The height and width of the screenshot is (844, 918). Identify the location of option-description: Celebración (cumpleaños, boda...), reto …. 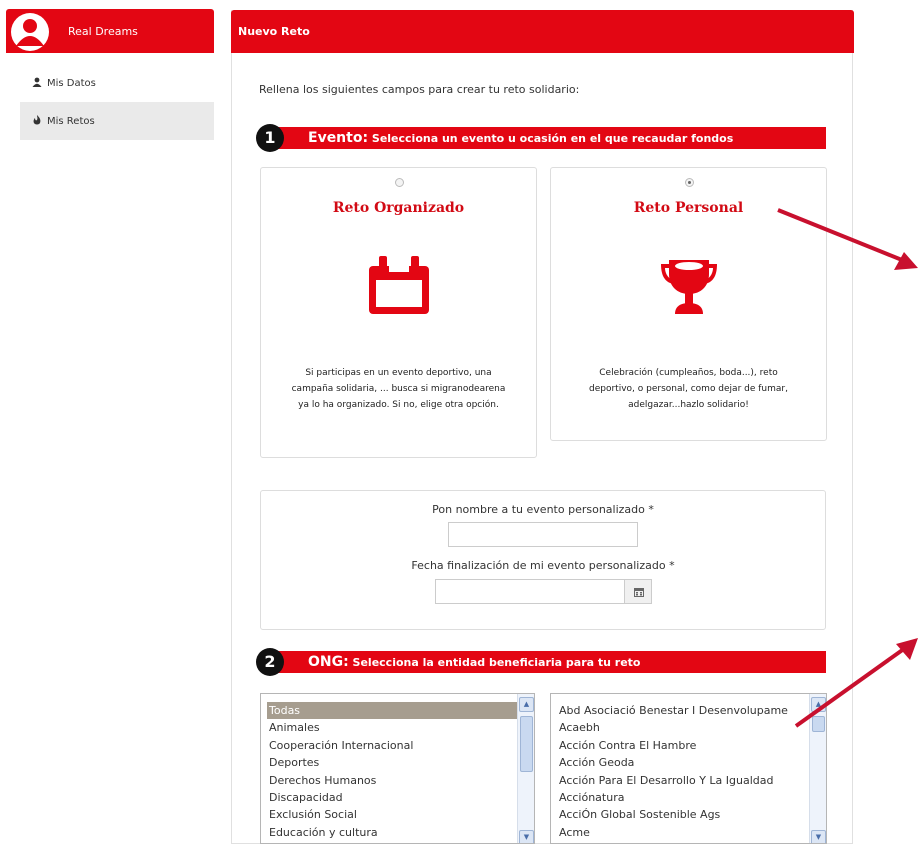
(688, 389).